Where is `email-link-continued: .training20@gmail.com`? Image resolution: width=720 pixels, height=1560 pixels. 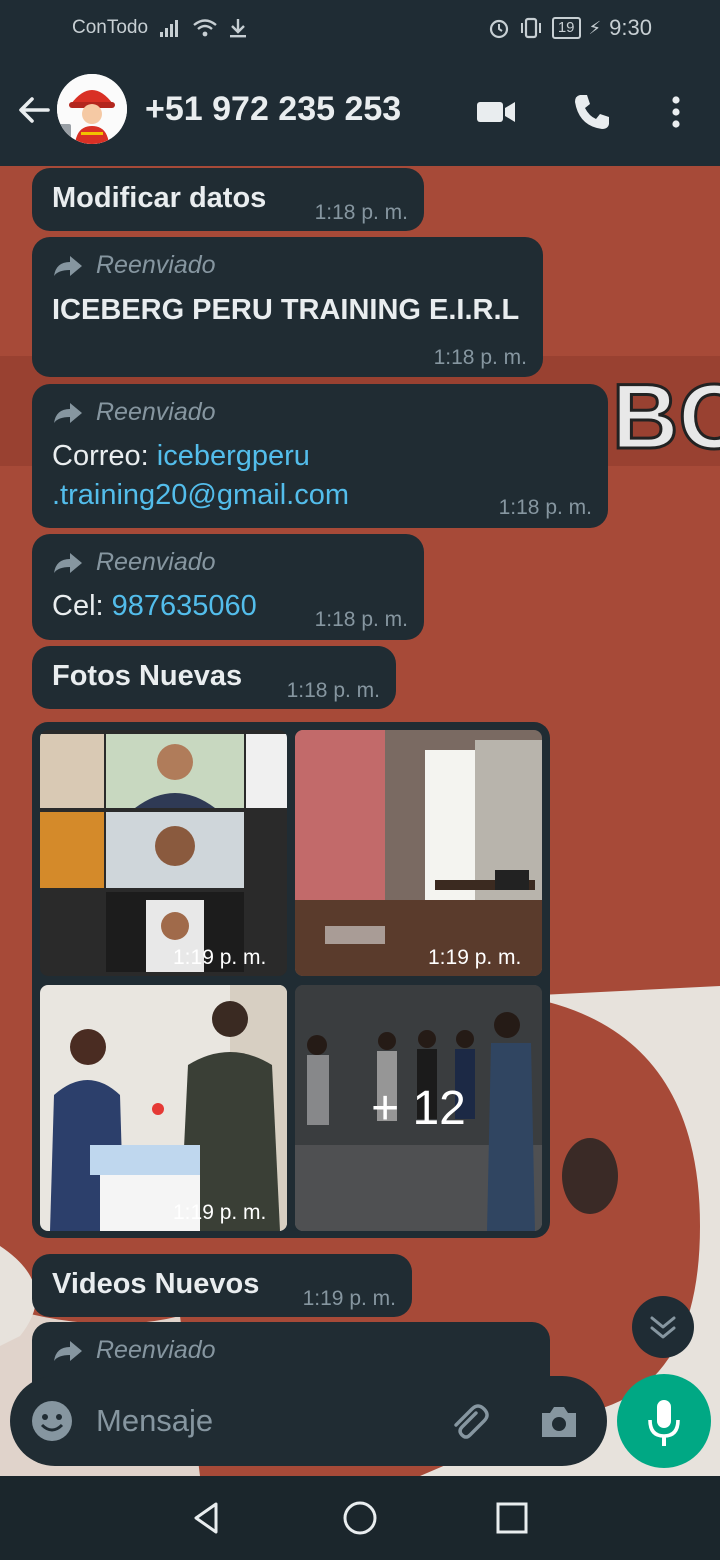
email-link-continued: .training20@gmail.com is located at coordinates (200, 495).